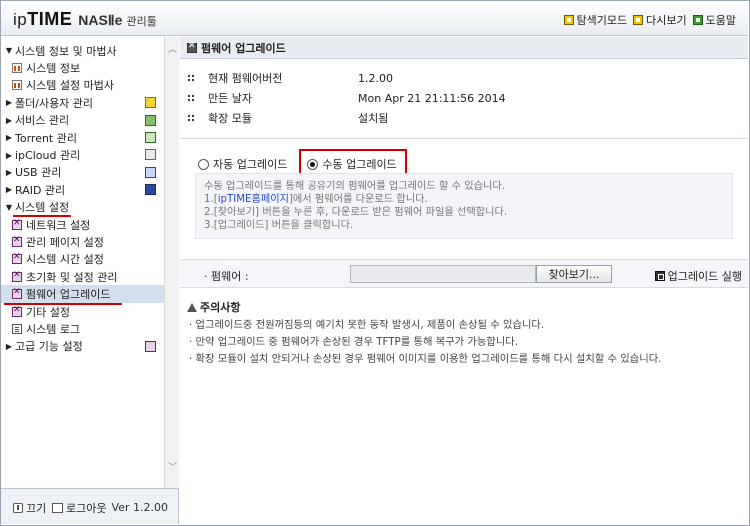 Image resolution: width=750 pixels, height=526 pixels. I want to click on explorer-mode-link: 탐색기모드, so click(595, 20).